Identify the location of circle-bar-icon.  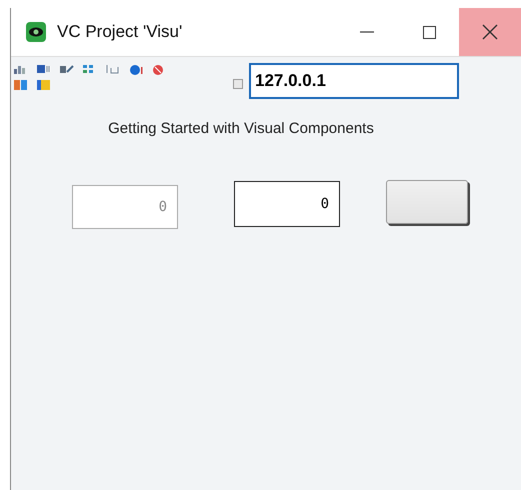
(136, 69).